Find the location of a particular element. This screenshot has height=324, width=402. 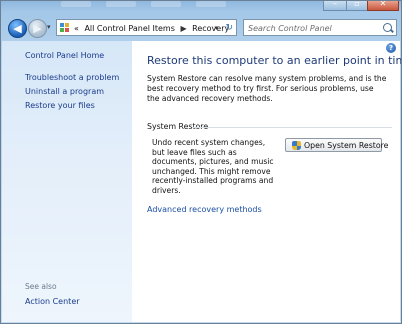

sidebar-item-uninstall: Uninstall a program is located at coordinates (64, 91).